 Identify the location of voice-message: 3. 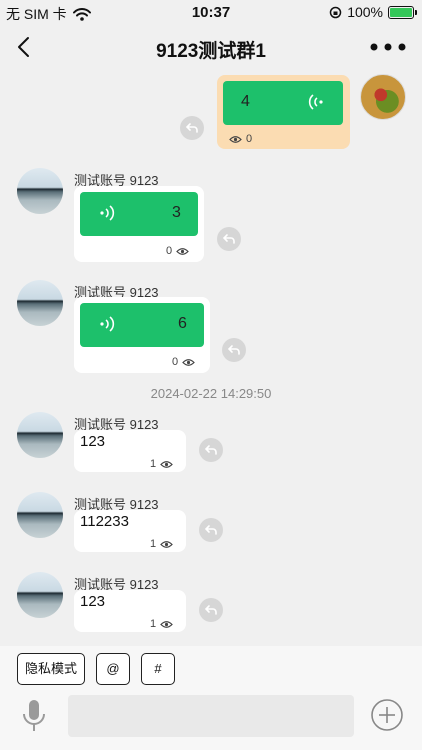
(139, 214).